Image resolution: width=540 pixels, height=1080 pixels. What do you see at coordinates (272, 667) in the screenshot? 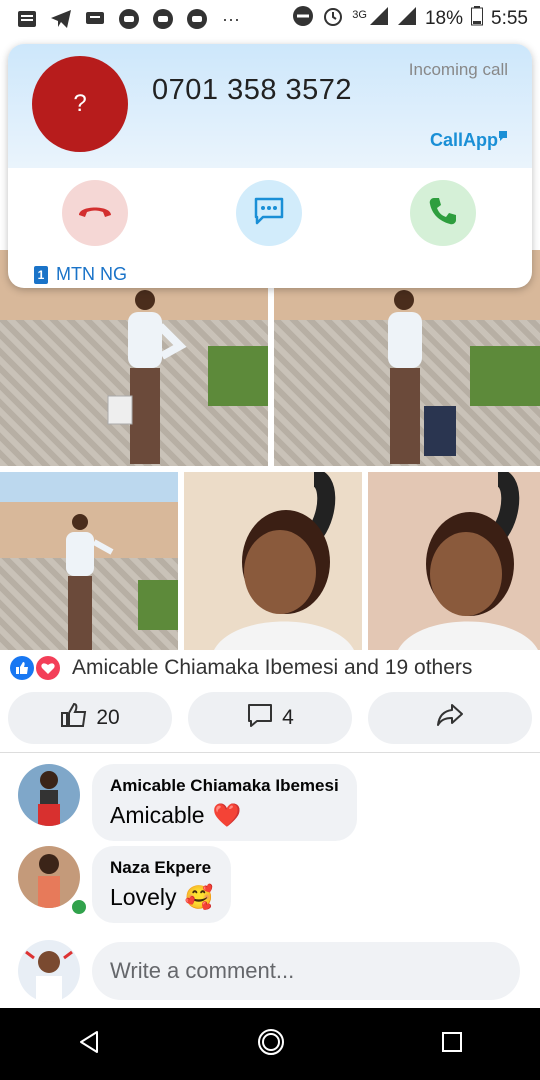
I see `reactions-text: Amicable Chiamaka Ibemesi and 19 others` at bounding box center [272, 667].